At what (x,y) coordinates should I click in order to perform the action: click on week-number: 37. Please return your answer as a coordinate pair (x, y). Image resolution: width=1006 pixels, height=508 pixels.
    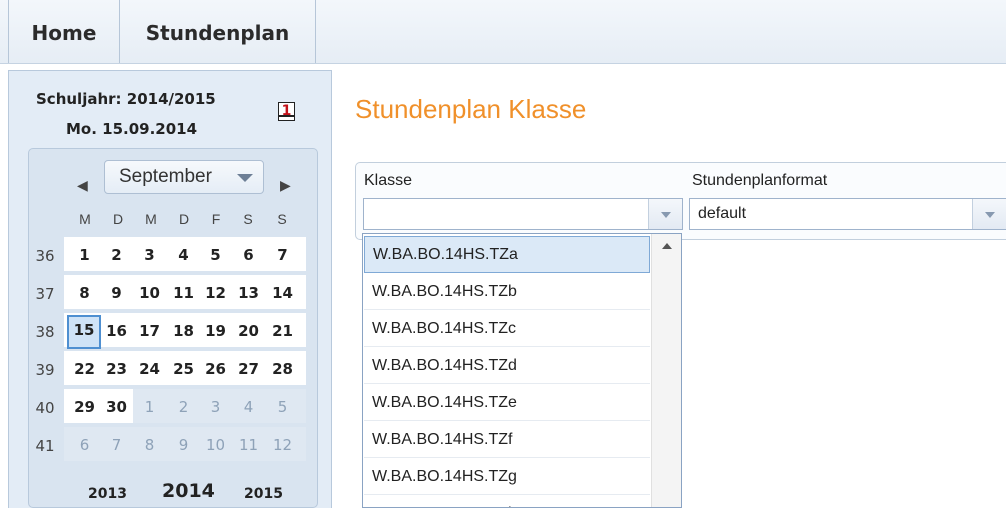
    Looking at the image, I should click on (45, 294).